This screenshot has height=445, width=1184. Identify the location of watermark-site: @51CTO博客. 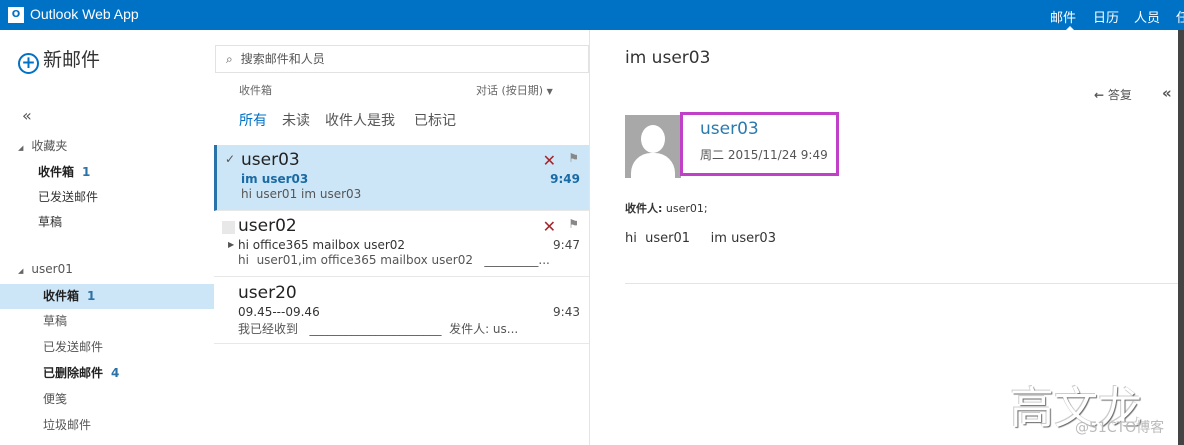
(1120, 428).